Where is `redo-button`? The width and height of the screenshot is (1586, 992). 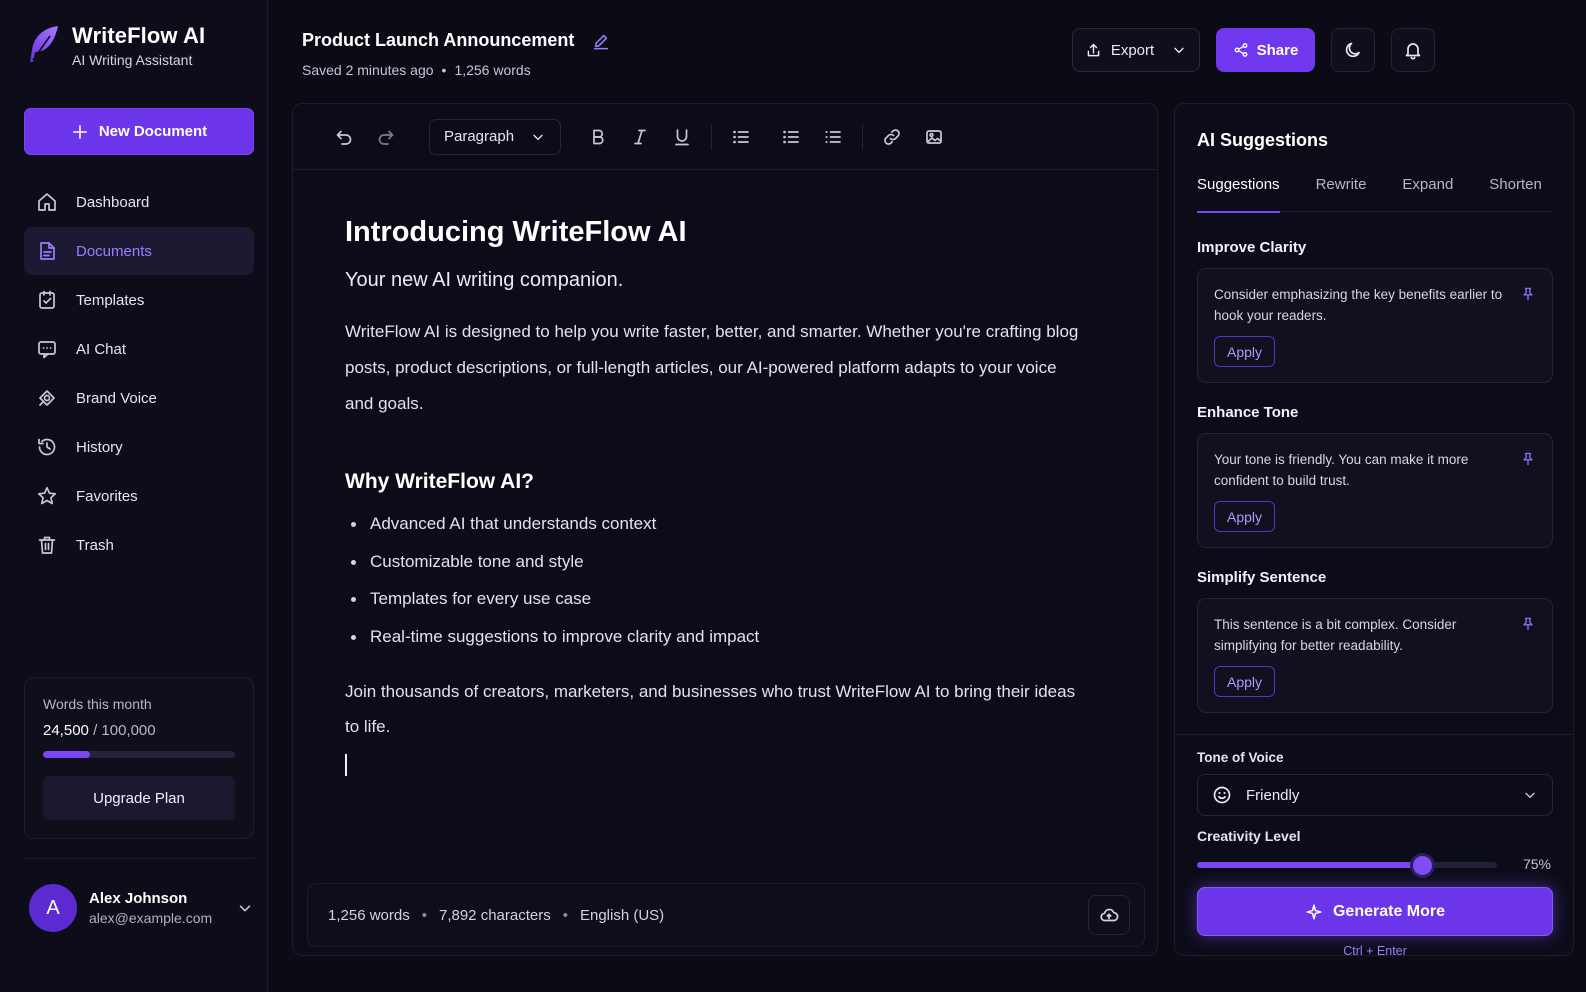 redo-button is located at coordinates (386, 137).